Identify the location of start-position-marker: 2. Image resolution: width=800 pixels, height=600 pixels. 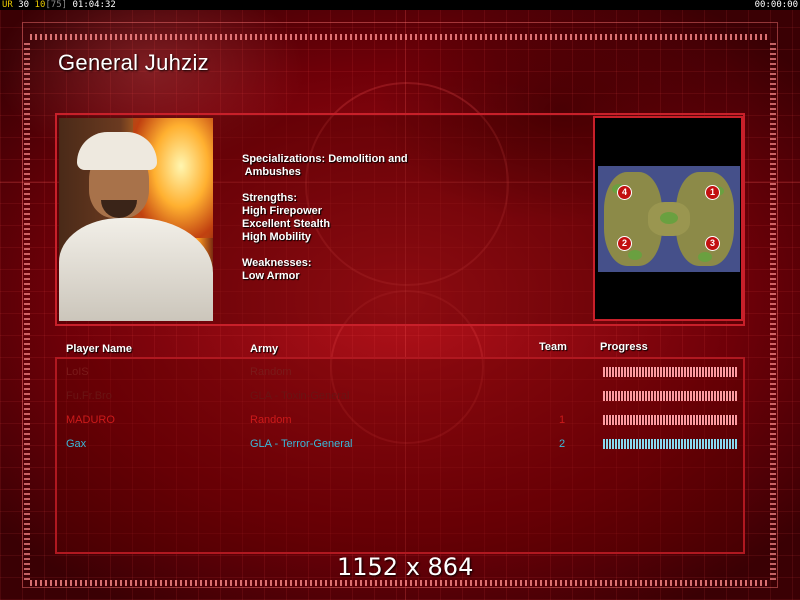
(624, 243).